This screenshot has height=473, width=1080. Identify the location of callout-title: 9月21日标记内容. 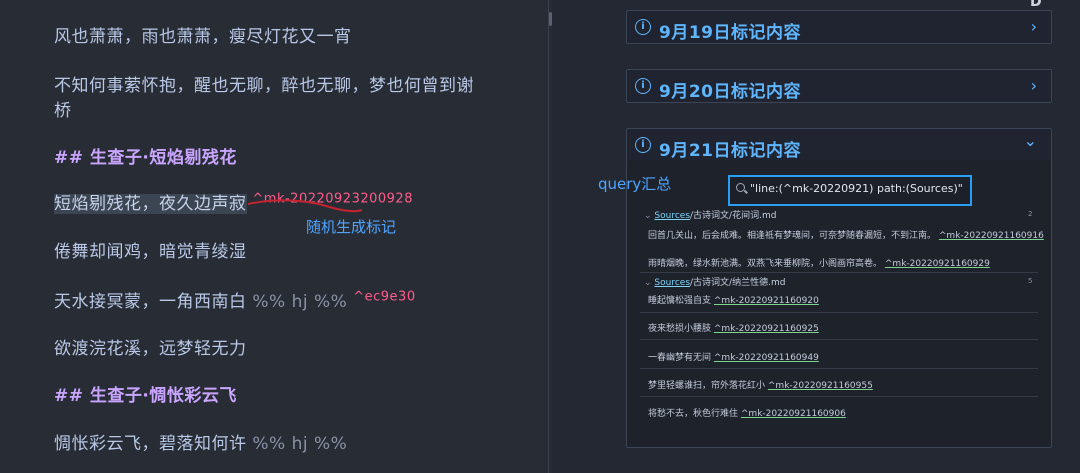
(730, 151).